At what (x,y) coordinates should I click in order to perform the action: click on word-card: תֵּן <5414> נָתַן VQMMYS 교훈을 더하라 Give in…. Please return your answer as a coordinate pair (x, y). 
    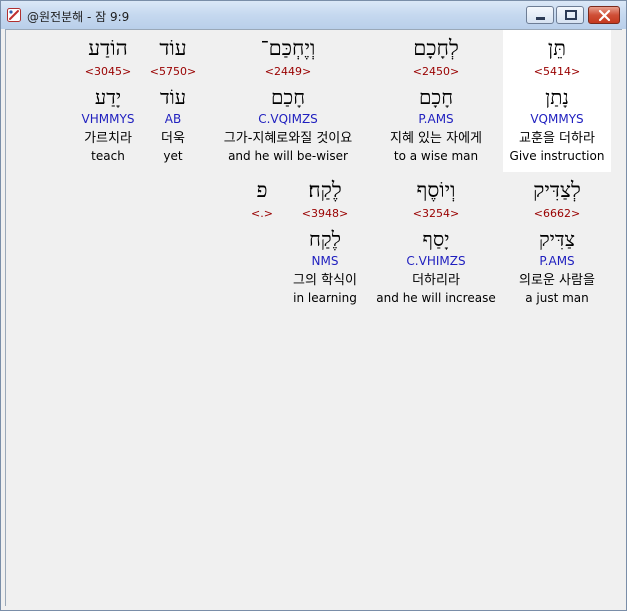
    Looking at the image, I should click on (557, 101).